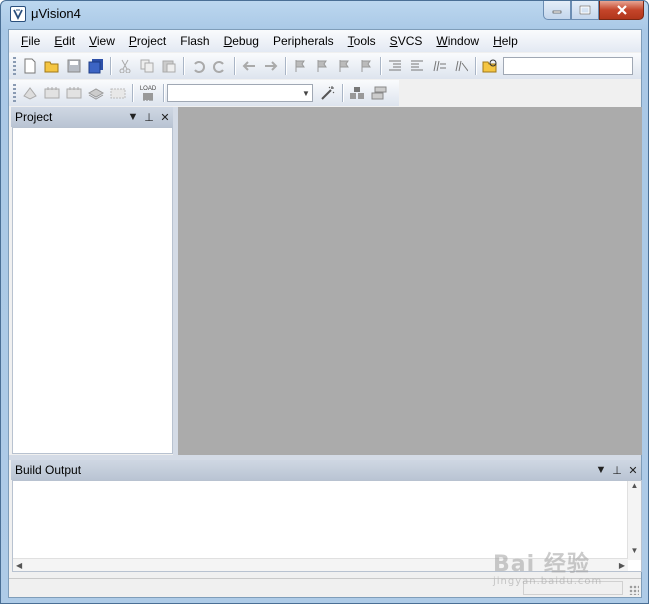 The image size is (649, 604). I want to click on minimize-icon, so click(557, 12).